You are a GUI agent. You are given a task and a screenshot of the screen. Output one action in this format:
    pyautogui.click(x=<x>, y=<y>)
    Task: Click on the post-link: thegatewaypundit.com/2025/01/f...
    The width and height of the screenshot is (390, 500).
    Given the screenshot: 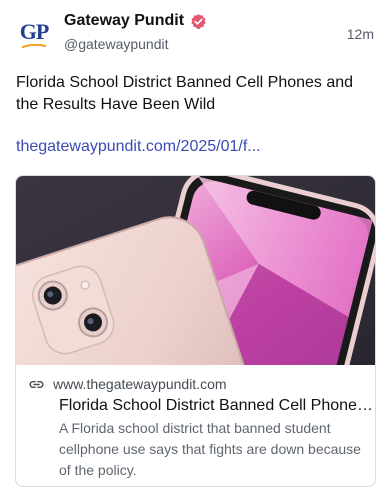 What is the action you would take?
    pyautogui.click(x=138, y=147)
    